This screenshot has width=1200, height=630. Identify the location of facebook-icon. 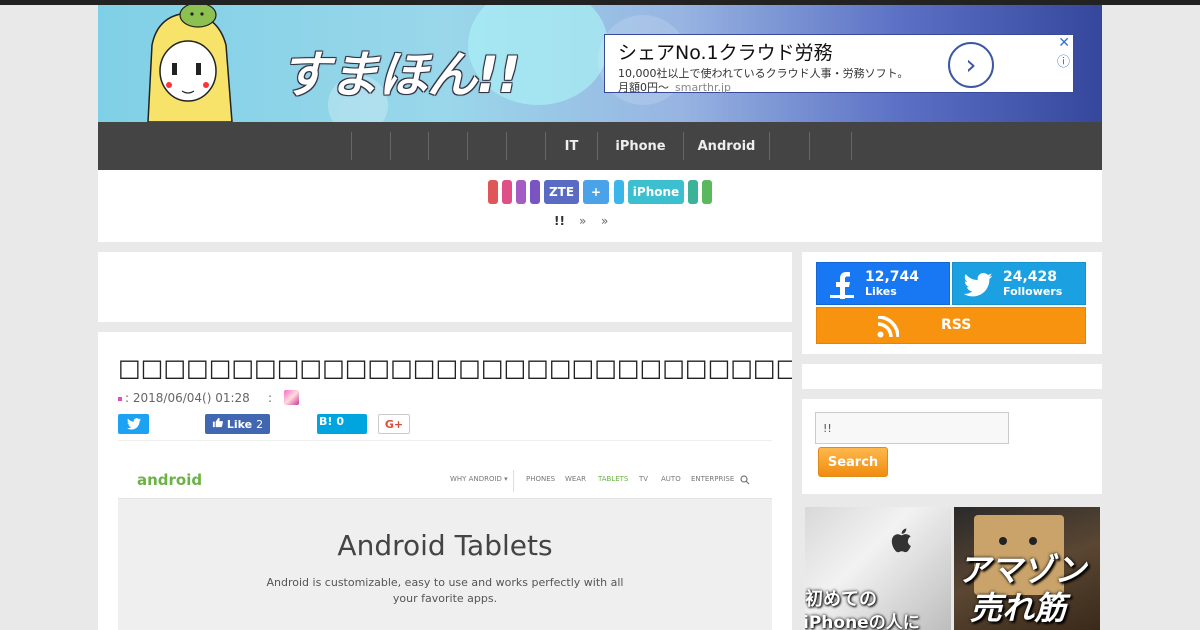
(842, 285).